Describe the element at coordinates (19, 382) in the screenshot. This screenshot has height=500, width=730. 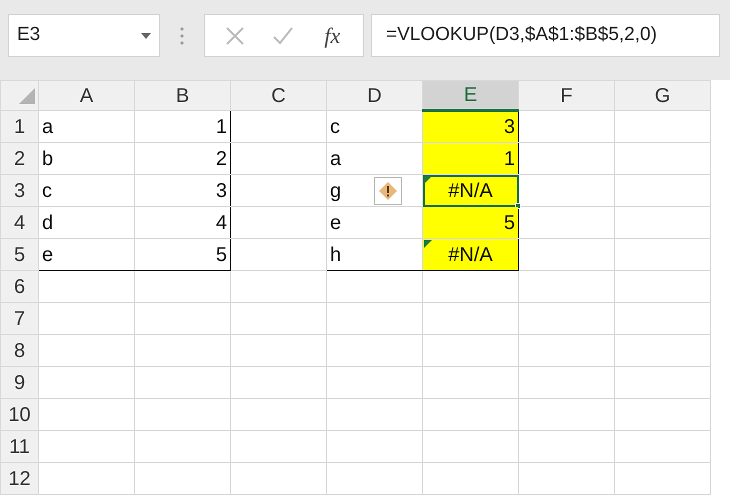
I see `row-header: 9` at that location.